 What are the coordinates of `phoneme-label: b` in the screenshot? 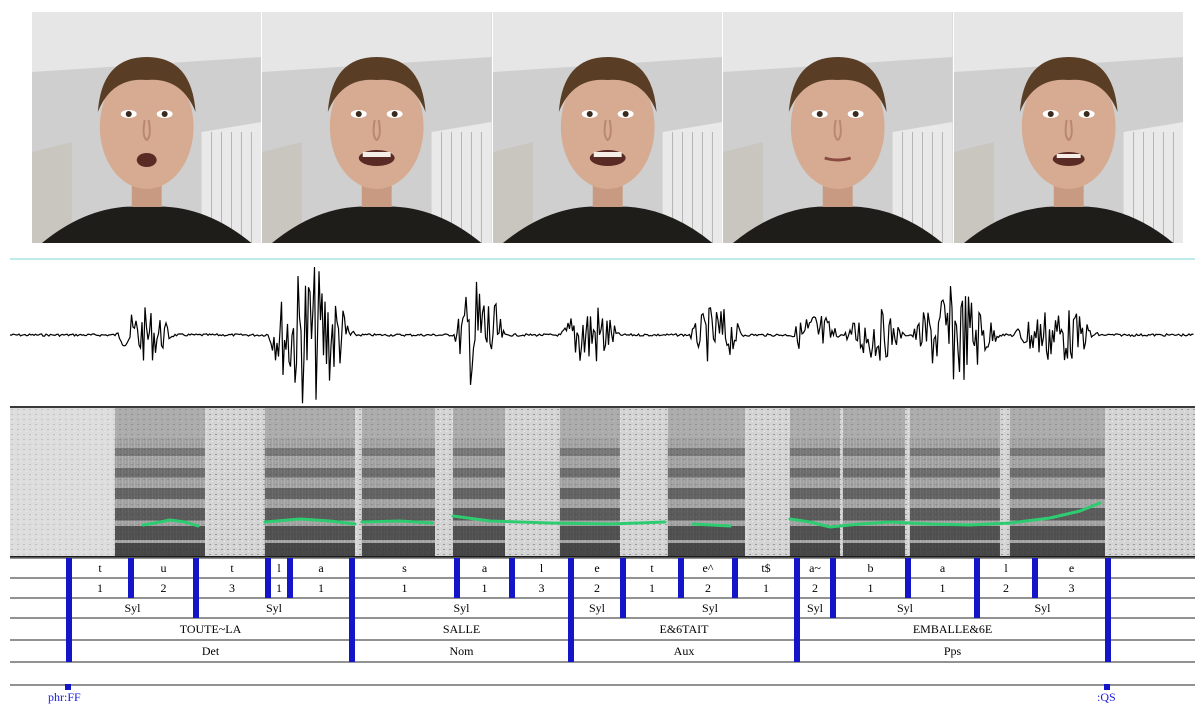 It's located at (871, 568).